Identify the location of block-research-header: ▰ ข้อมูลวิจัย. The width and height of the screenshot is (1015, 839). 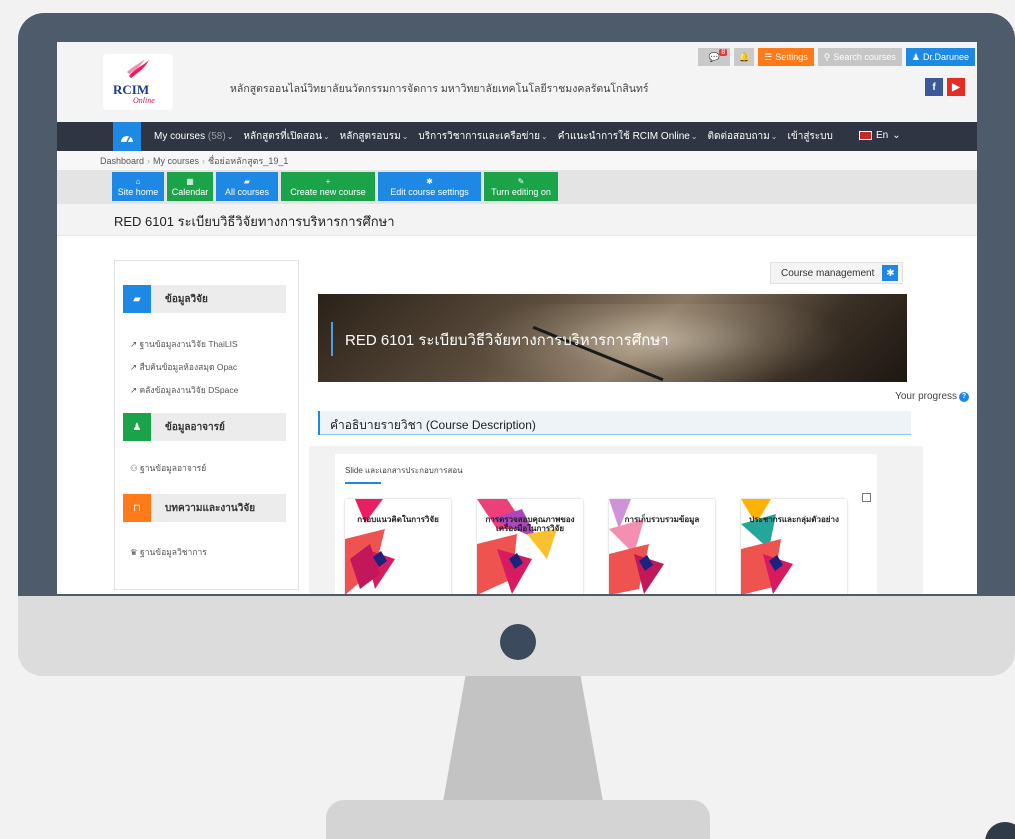
(204, 299).